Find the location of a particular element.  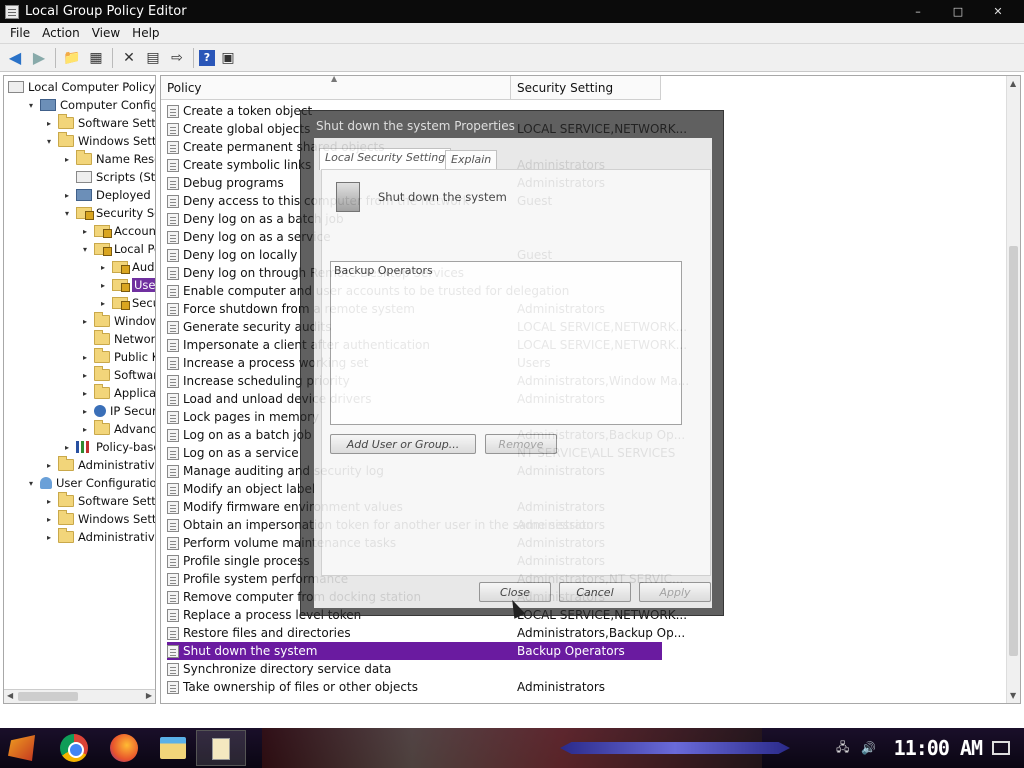

show-pane-icon: ▣ is located at coordinates (228, 58).